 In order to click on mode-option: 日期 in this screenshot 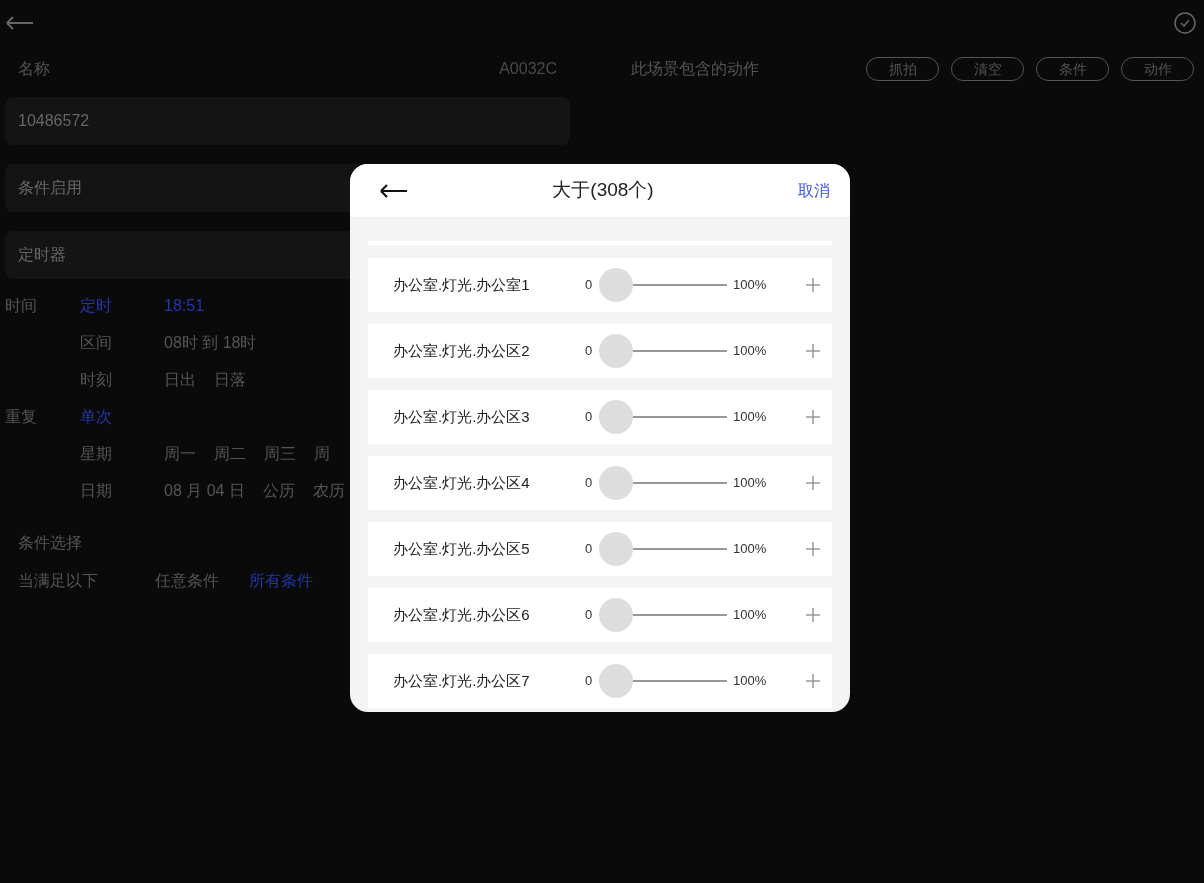, I will do `click(96, 490)`.